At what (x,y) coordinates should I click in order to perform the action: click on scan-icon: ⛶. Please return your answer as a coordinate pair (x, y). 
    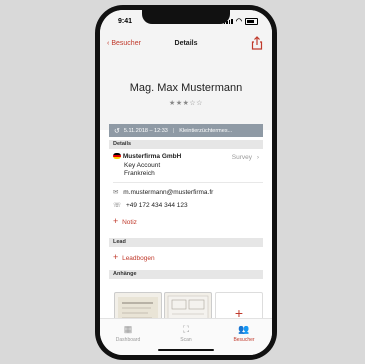
    Looking at the image, I should click on (186, 329).